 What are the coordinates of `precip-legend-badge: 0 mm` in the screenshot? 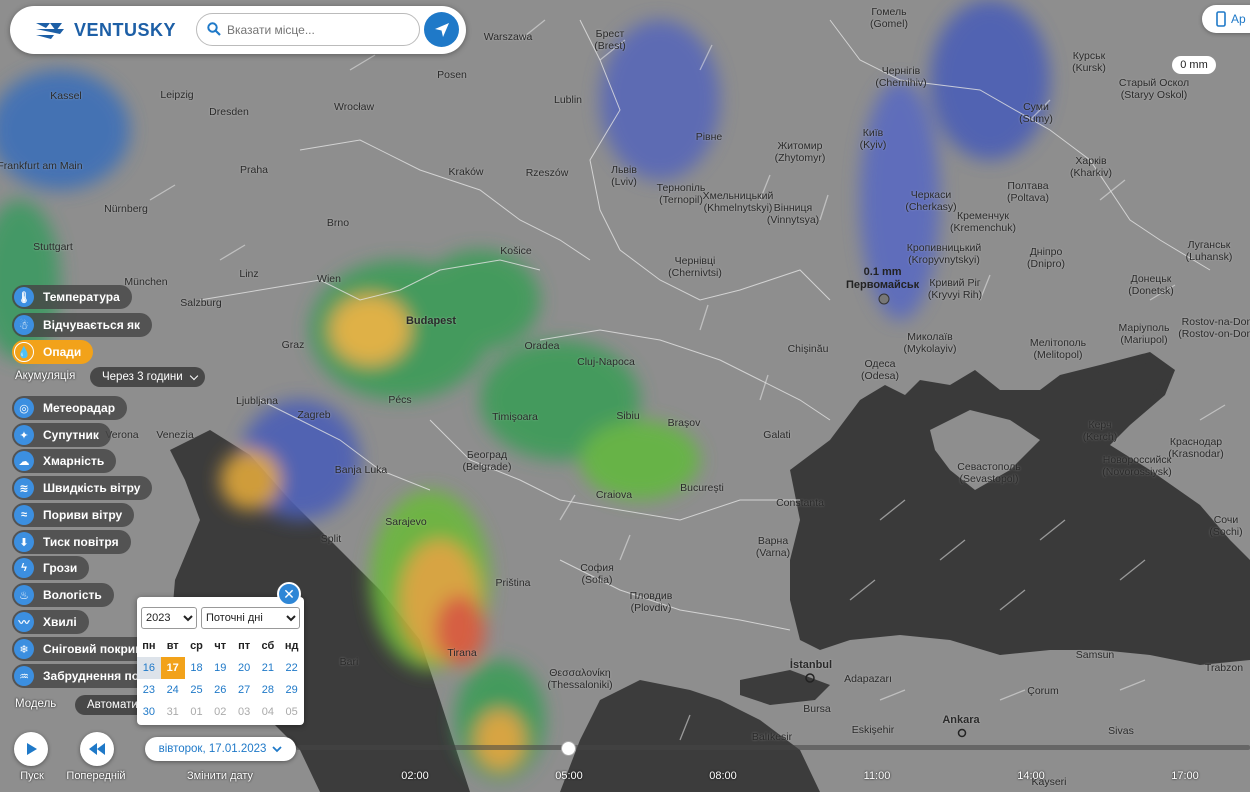 It's located at (1194, 65).